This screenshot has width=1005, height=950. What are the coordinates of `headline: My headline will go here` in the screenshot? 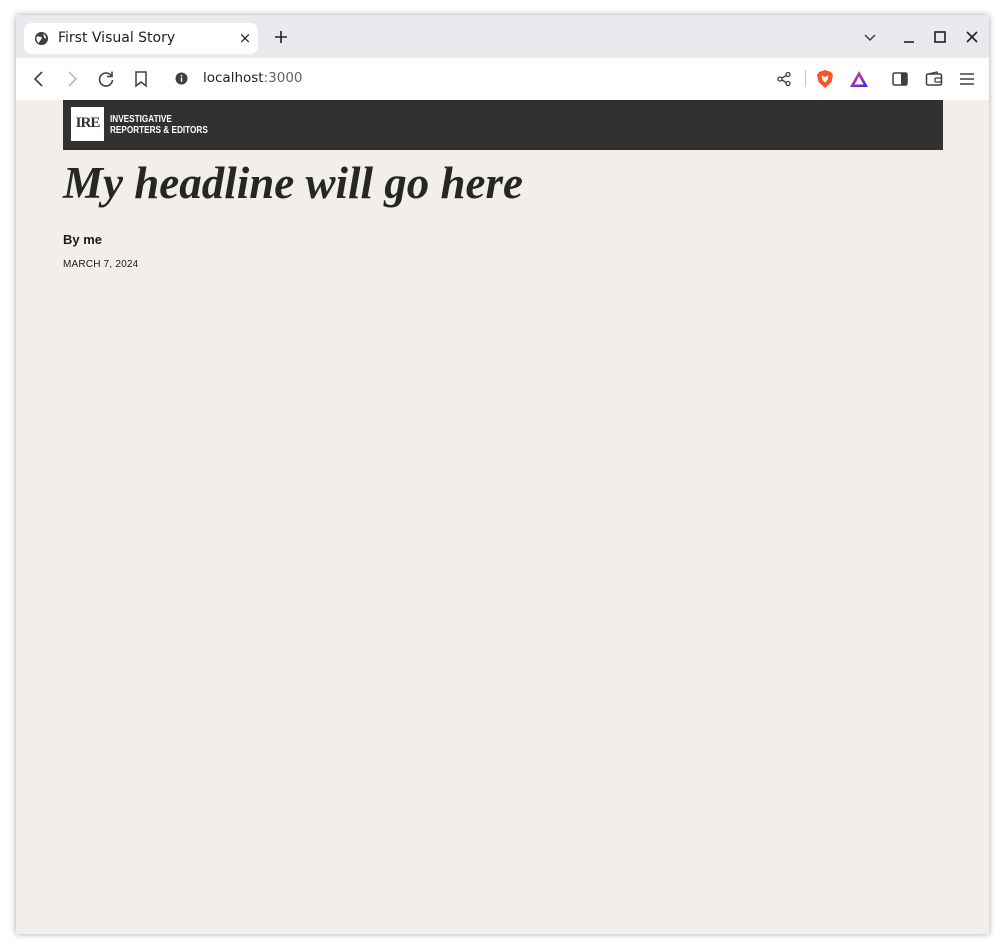 It's located at (293, 183).